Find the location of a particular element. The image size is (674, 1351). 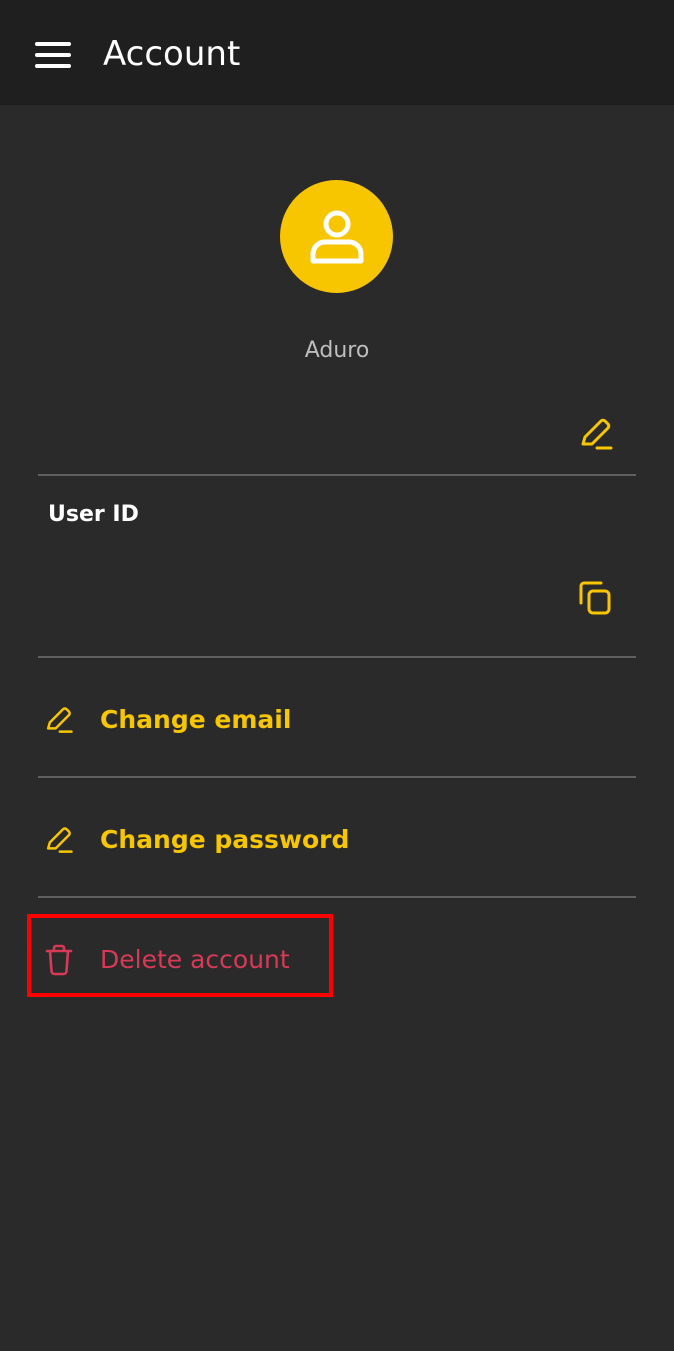

user-id-label: User ID is located at coordinates (93, 514).